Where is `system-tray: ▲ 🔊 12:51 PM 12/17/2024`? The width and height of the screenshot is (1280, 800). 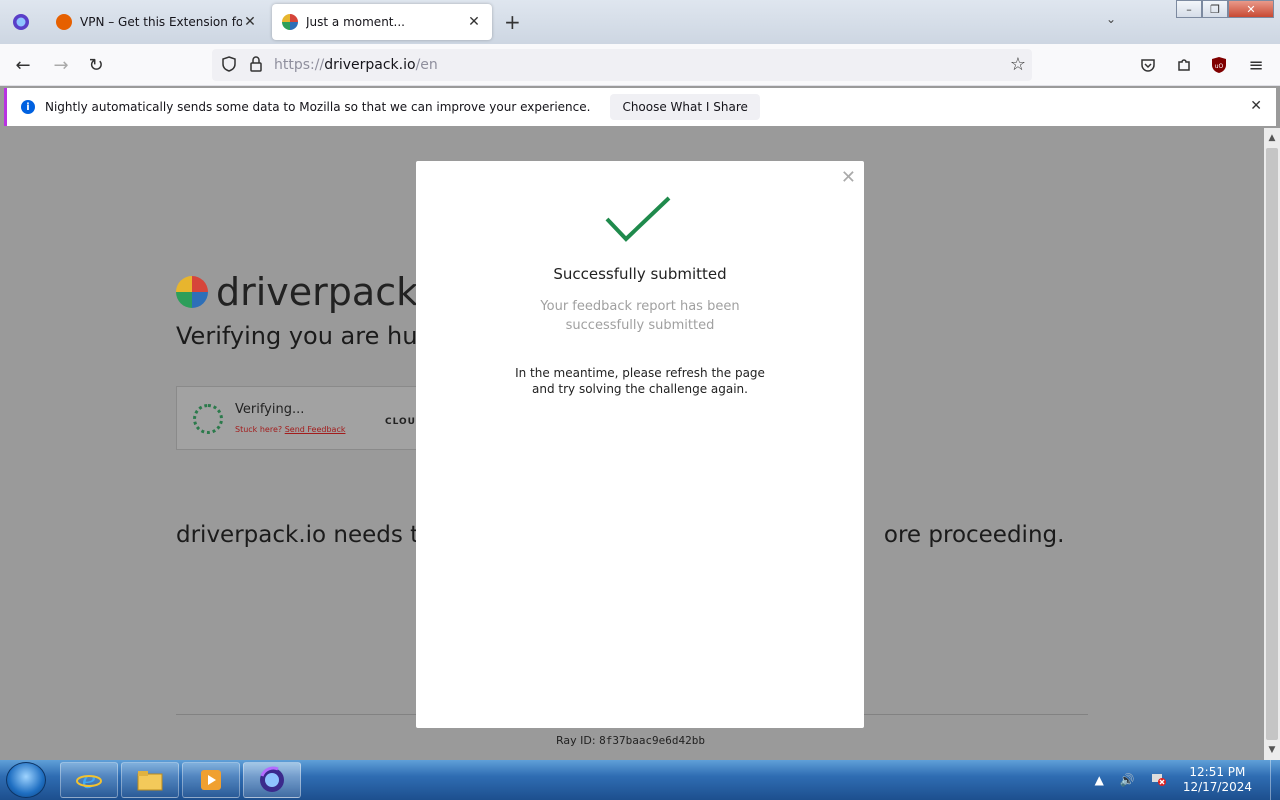 system-tray: ▲ 🔊 12:51 PM 12/17/2024 is located at coordinates (1187, 780).